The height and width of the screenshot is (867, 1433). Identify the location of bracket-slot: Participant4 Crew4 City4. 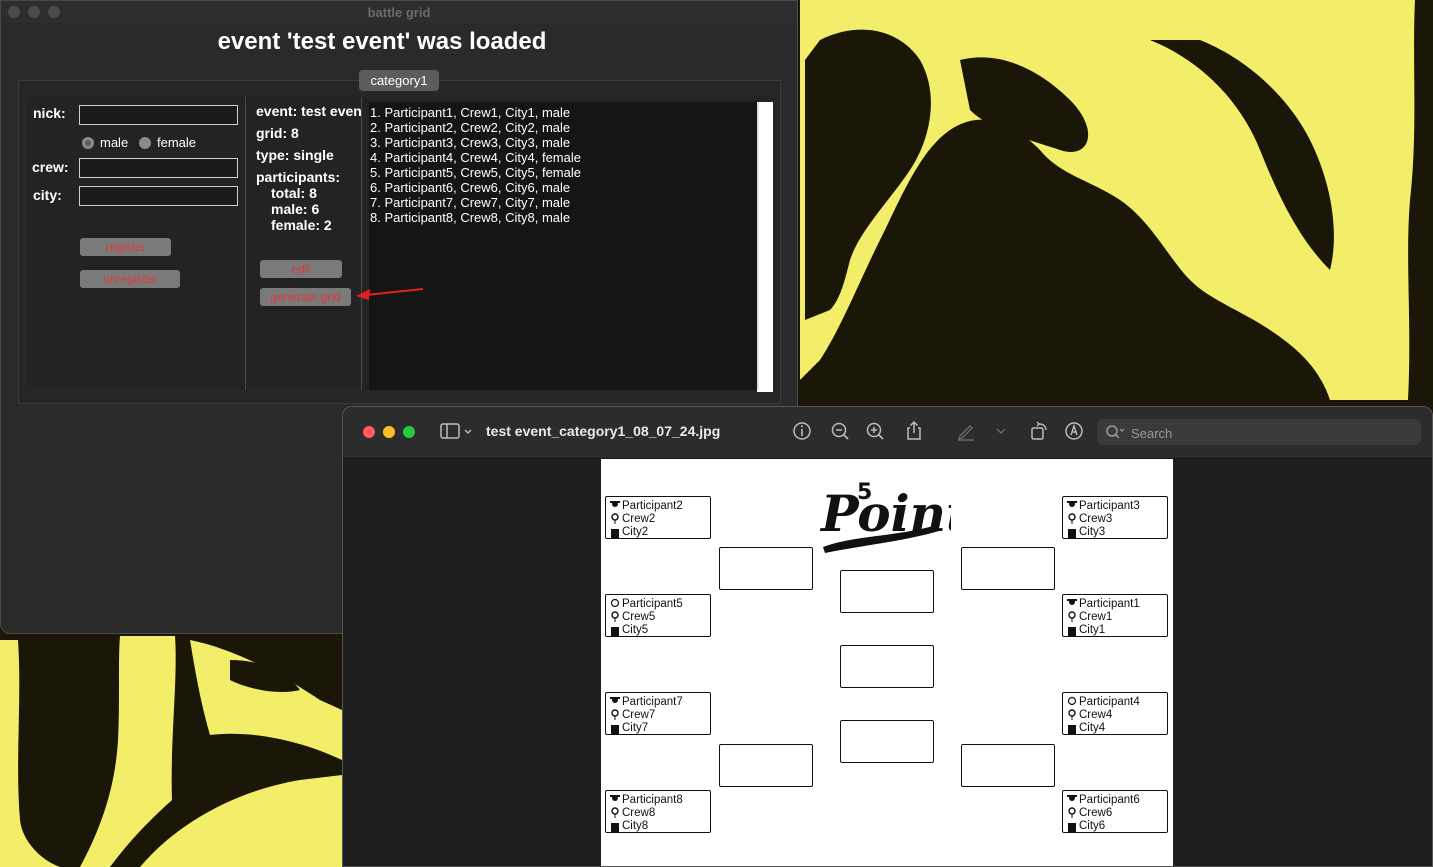
(1115, 713).